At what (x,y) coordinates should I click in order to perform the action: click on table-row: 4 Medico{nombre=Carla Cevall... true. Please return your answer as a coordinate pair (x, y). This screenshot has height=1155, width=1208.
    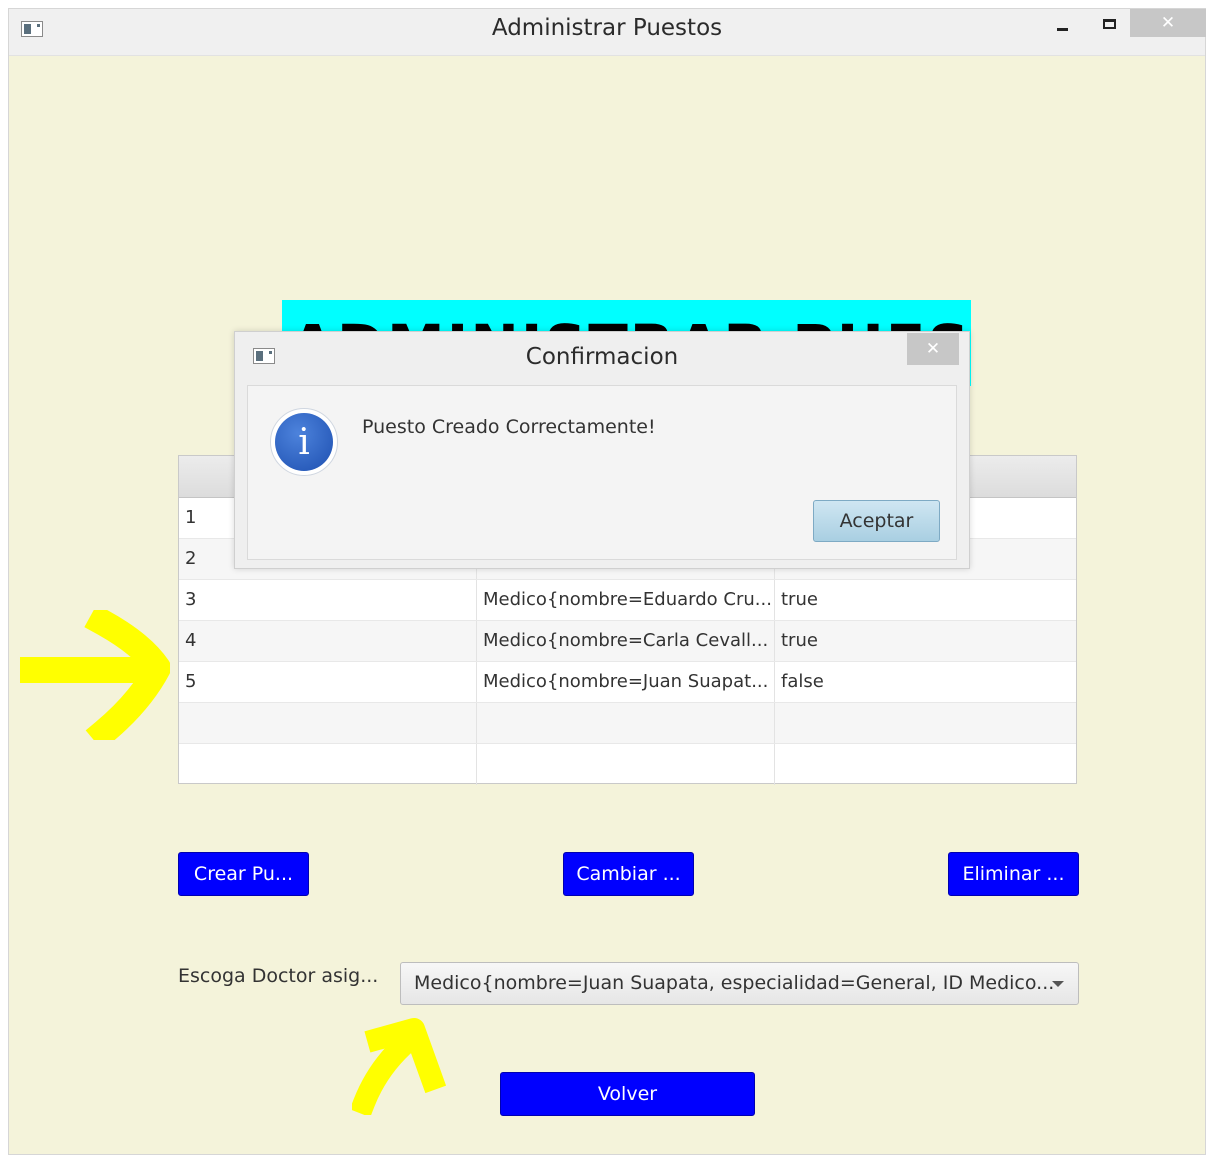
    Looking at the image, I should click on (627, 641).